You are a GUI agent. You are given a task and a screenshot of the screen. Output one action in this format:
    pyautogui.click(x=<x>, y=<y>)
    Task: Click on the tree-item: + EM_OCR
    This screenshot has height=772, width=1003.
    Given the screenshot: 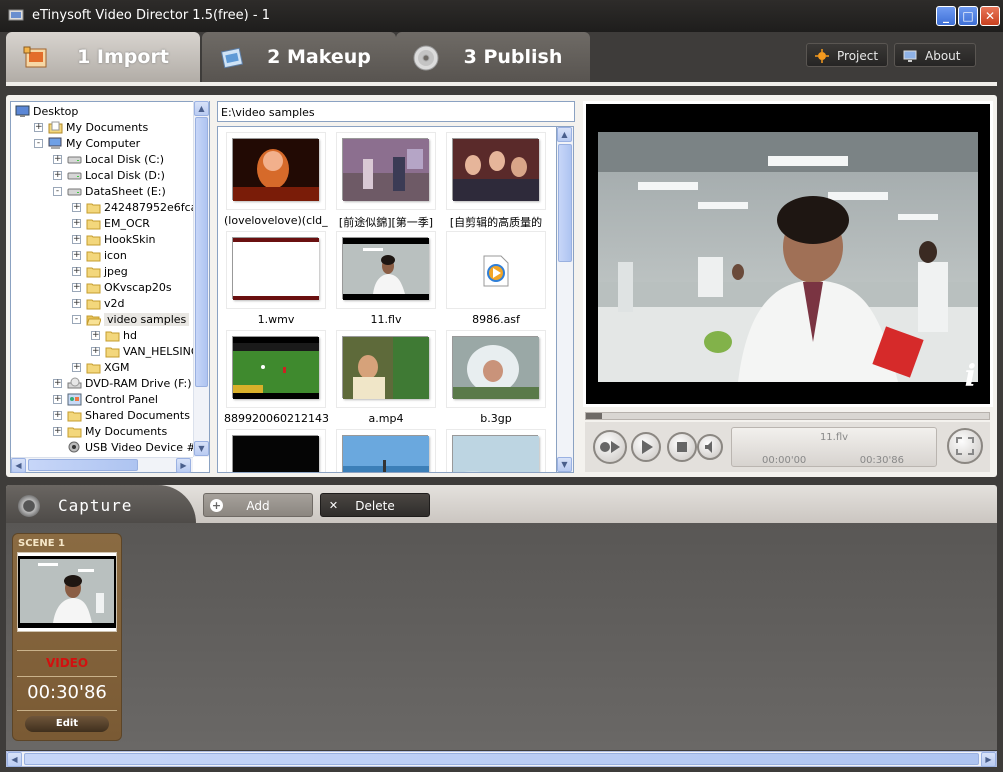 What is the action you would take?
    pyautogui.click(x=106, y=224)
    